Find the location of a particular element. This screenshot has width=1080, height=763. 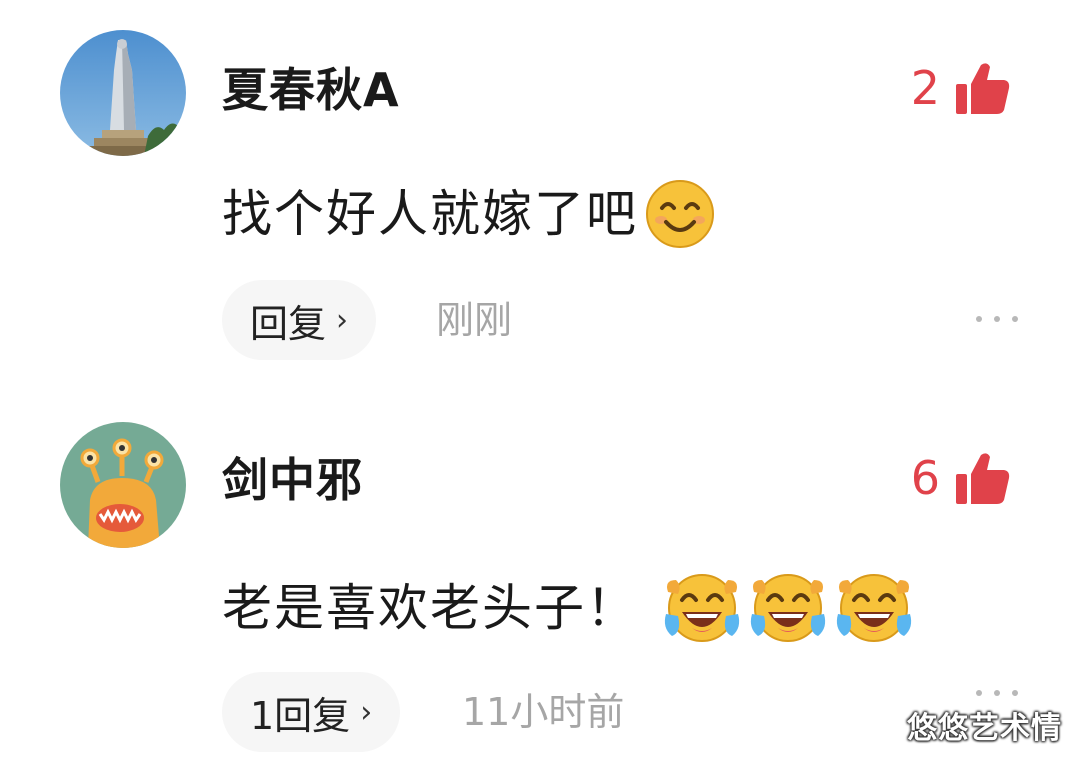

reply-label: 回复 is located at coordinates (288, 323).